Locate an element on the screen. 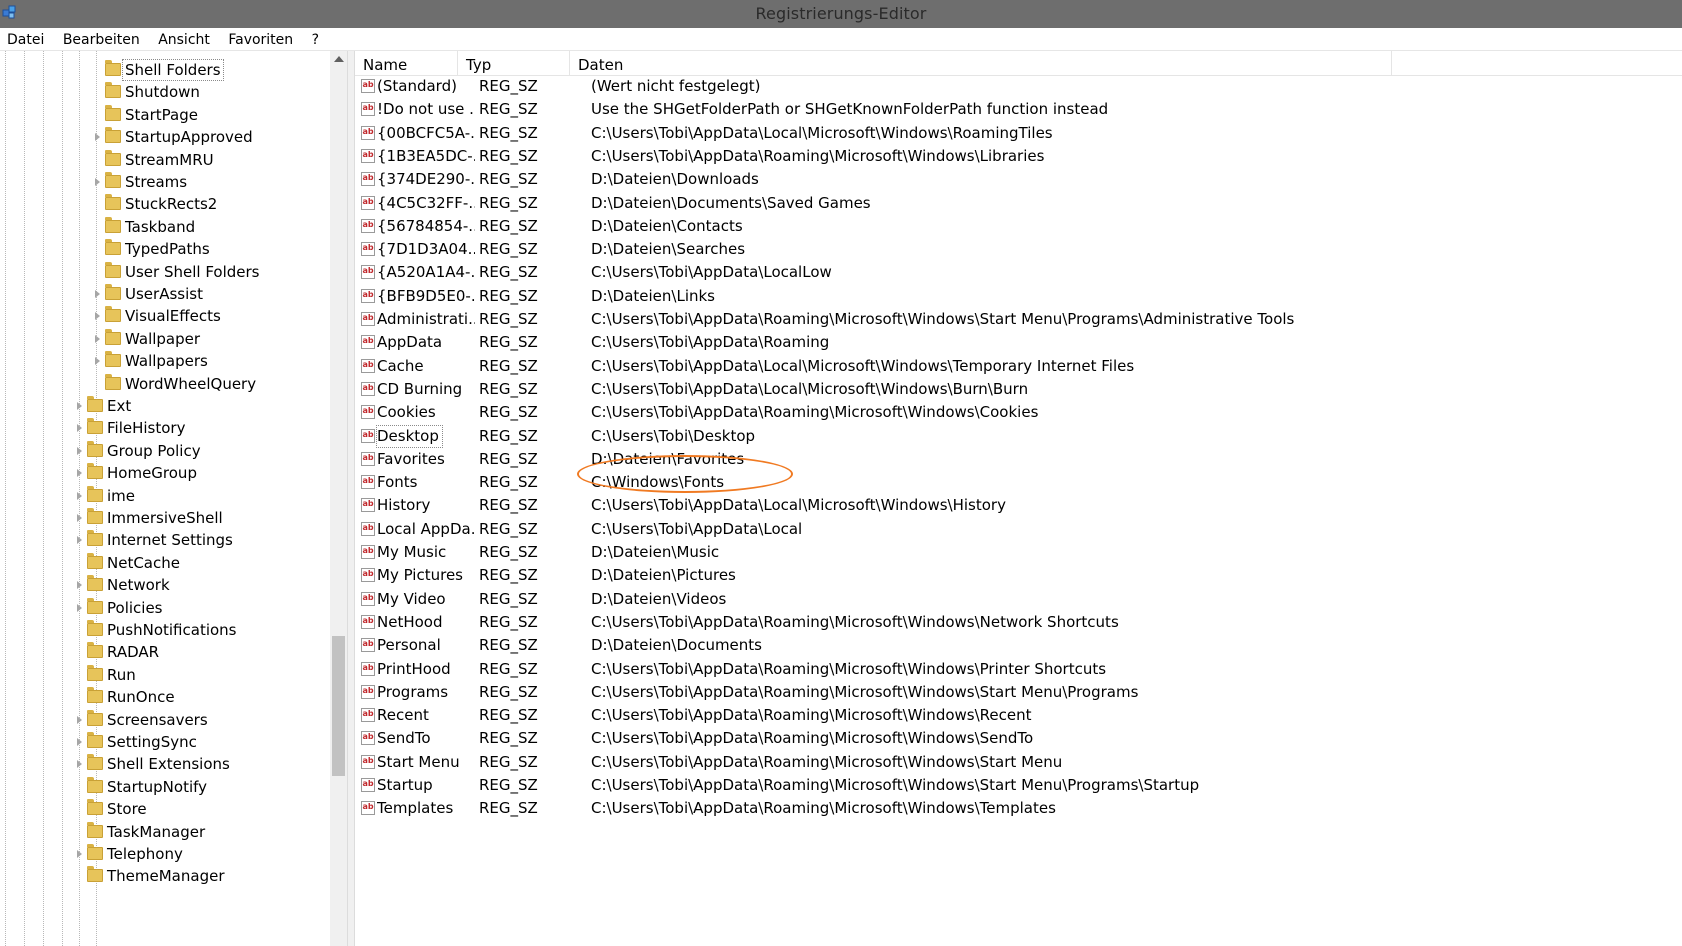 The width and height of the screenshot is (1682, 946). tree-item: Streams is located at coordinates (165, 182).